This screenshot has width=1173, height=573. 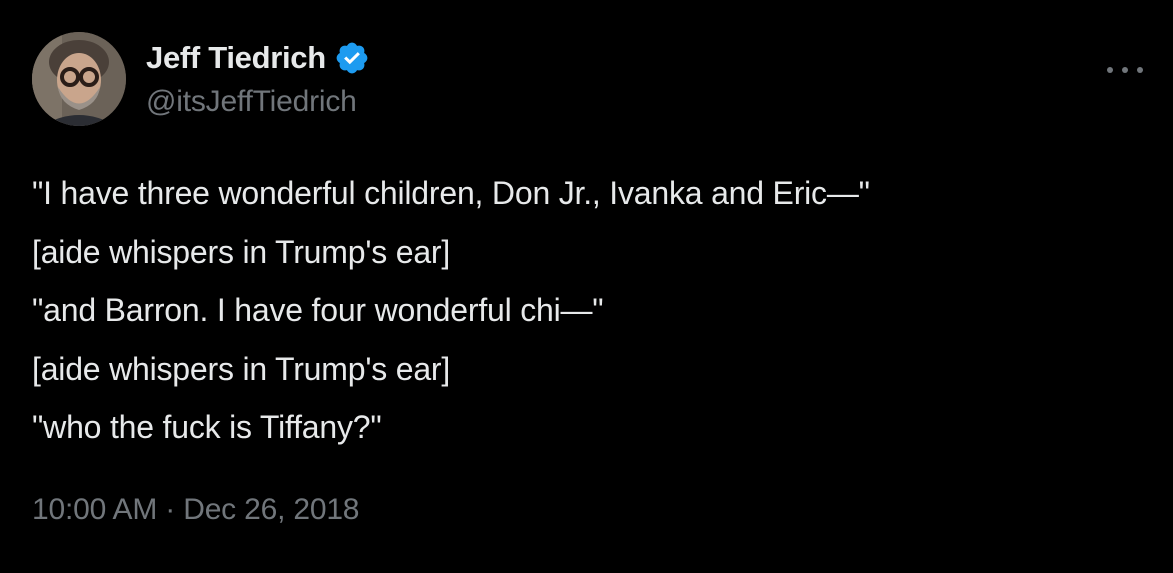 I want to click on person-with-glasses-avatar-icon, so click(x=79, y=79).